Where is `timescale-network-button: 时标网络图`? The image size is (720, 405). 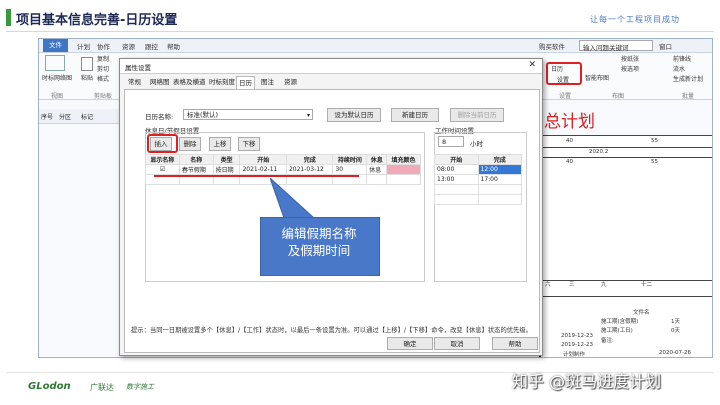
timescale-network-button: 时标网络图 is located at coordinates (57, 77).